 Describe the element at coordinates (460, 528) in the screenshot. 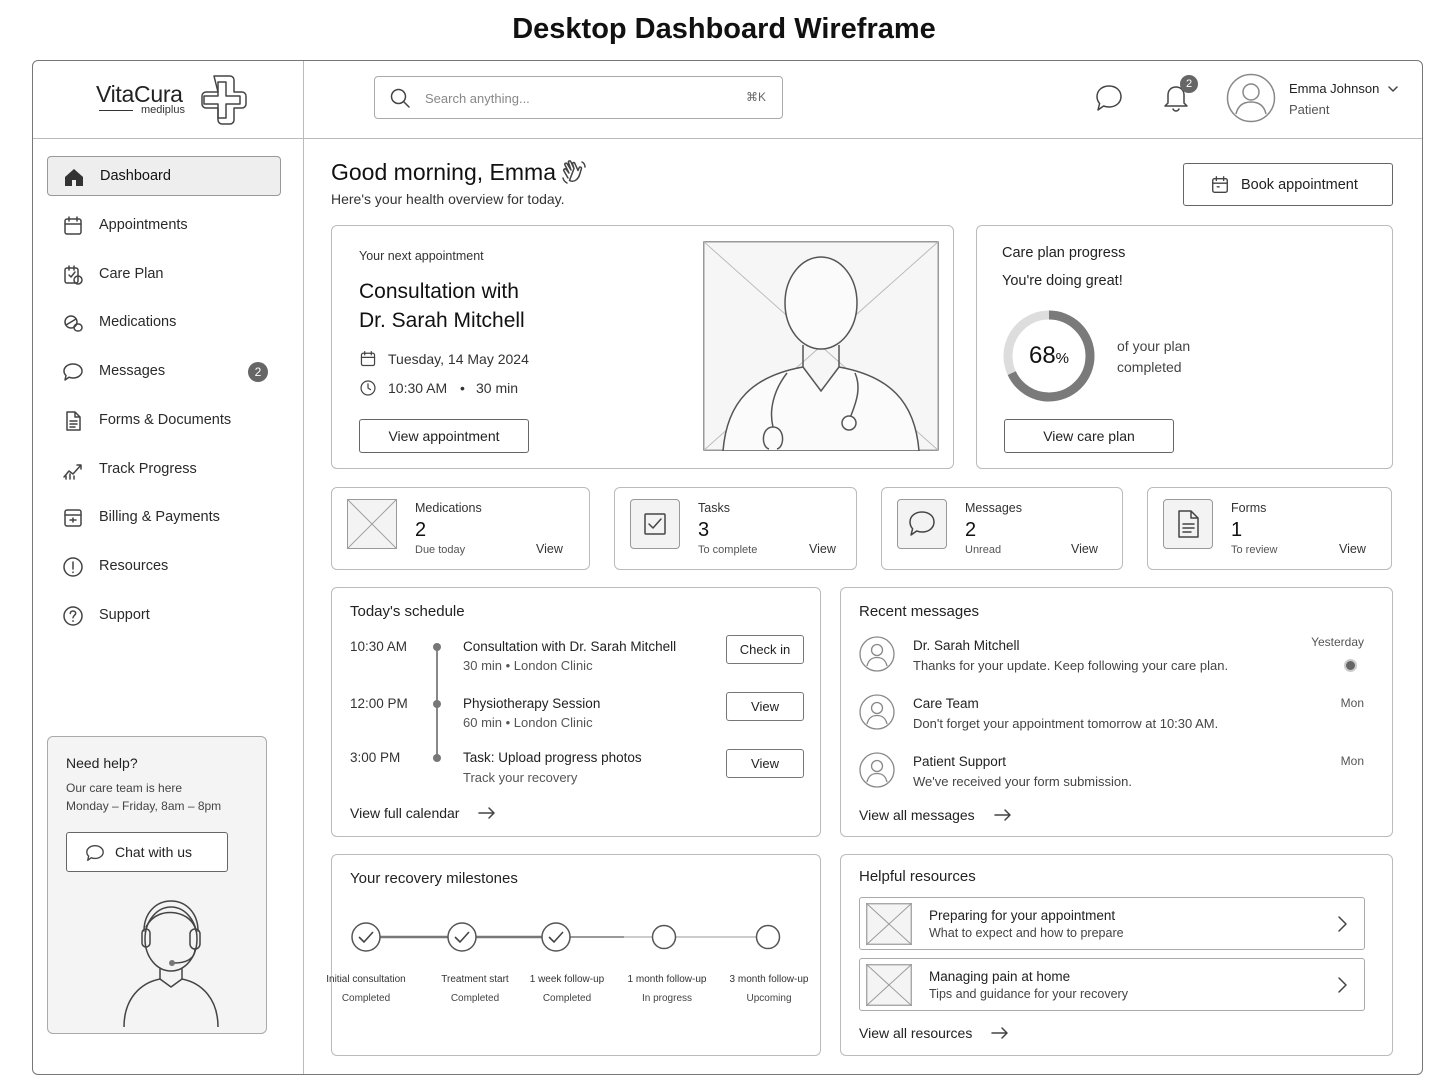

I see `medications-stat-card: Medications 2 Due today View` at that location.